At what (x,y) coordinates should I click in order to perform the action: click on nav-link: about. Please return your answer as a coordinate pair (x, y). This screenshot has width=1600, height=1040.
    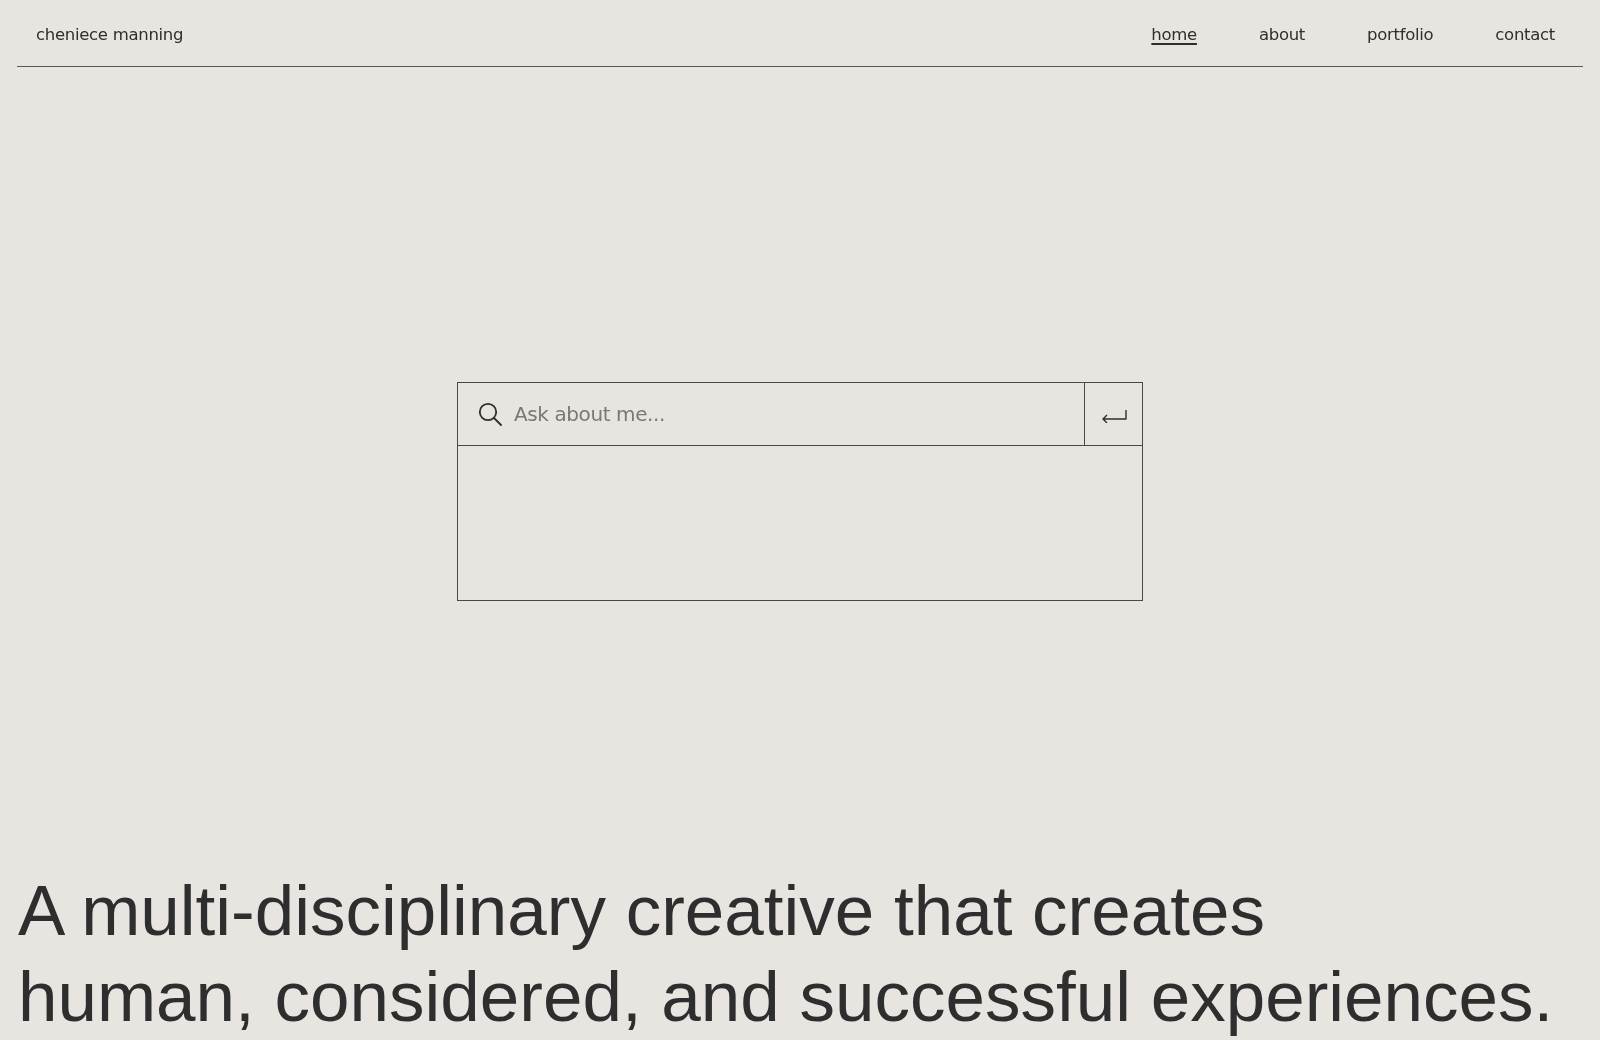
    Looking at the image, I should click on (1282, 34).